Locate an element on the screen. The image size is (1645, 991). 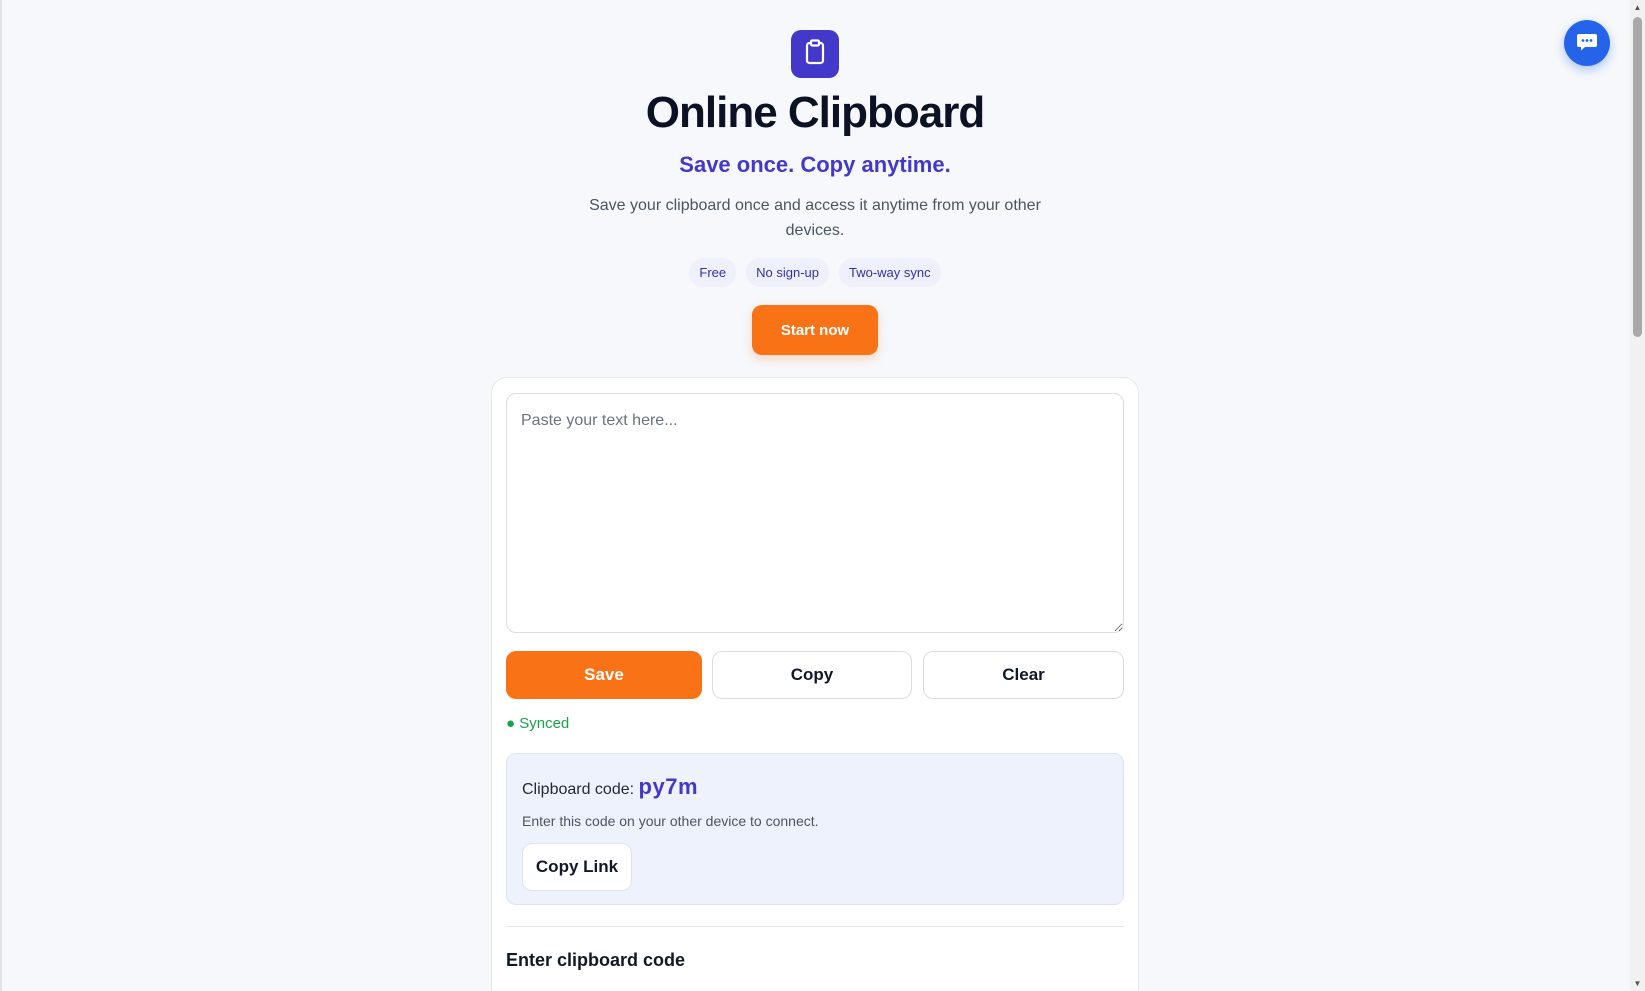
scroll-down-arrow-icon: ▼ is located at coordinates (1637, 983).